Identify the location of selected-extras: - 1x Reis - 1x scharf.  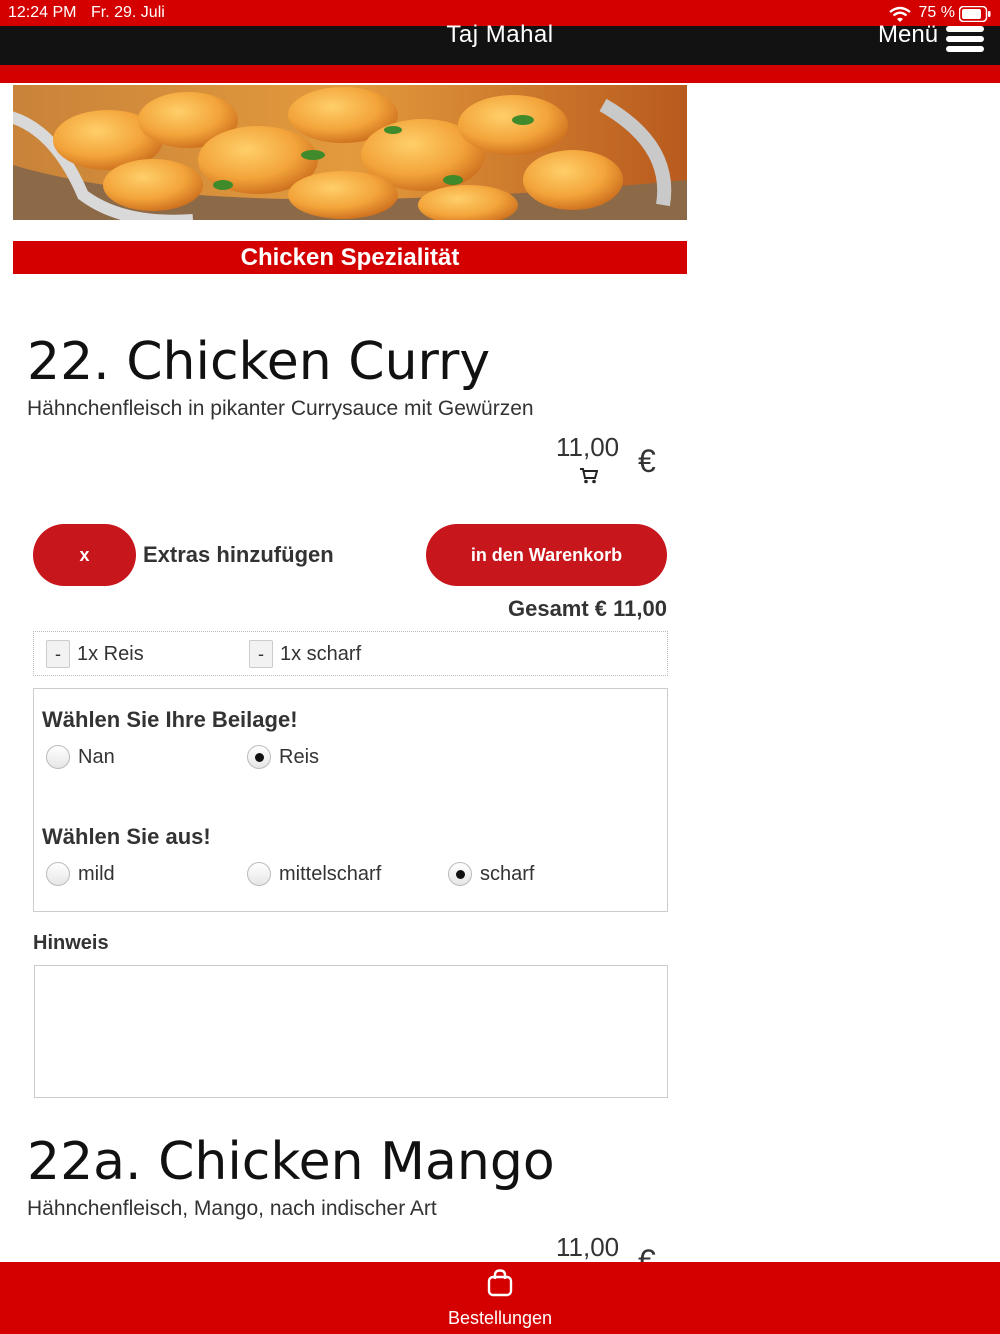
(350, 653).